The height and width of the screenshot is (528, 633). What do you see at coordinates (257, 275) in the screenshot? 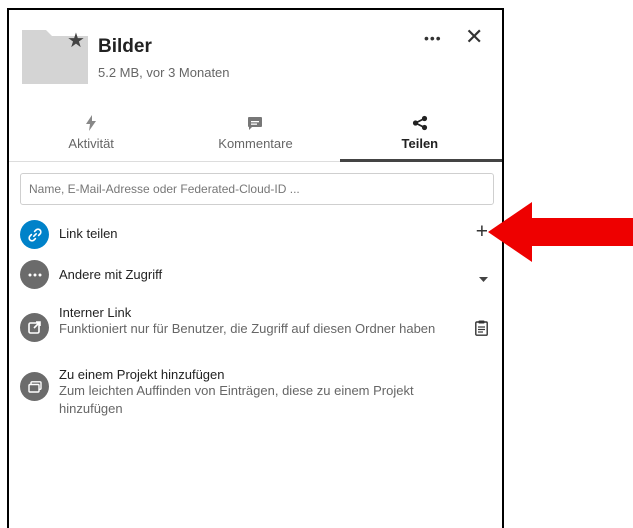
I see `others-with-access-row: Andere mit Zugriff` at bounding box center [257, 275].